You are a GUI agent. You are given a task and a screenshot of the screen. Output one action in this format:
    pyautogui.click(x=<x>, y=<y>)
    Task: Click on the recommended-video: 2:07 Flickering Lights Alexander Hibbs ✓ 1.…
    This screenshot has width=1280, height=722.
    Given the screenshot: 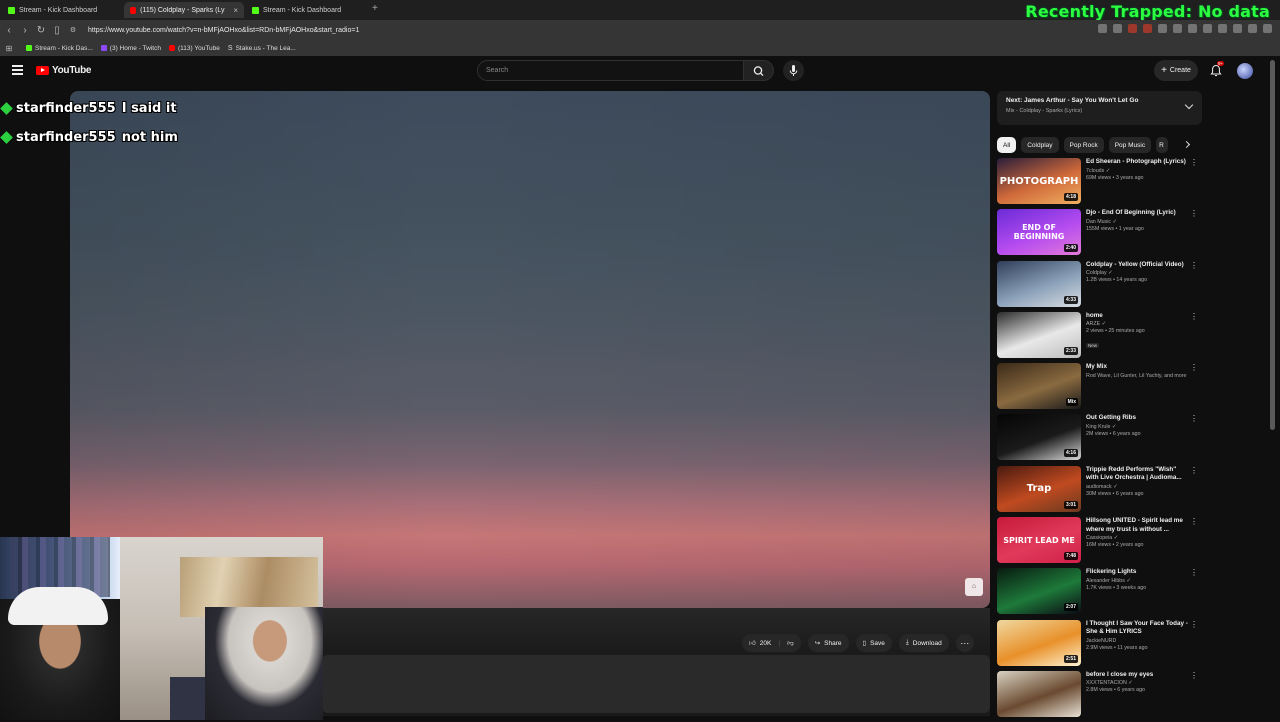 What is the action you would take?
    pyautogui.click(x=1099, y=593)
    